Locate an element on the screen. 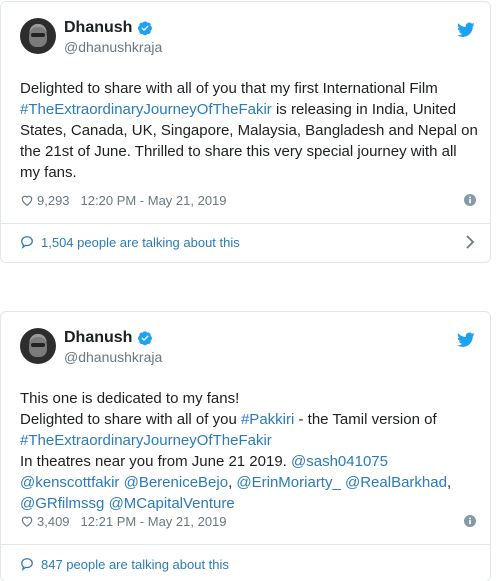  hashtag-link: #Pakkiri is located at coordinates (267, 419).